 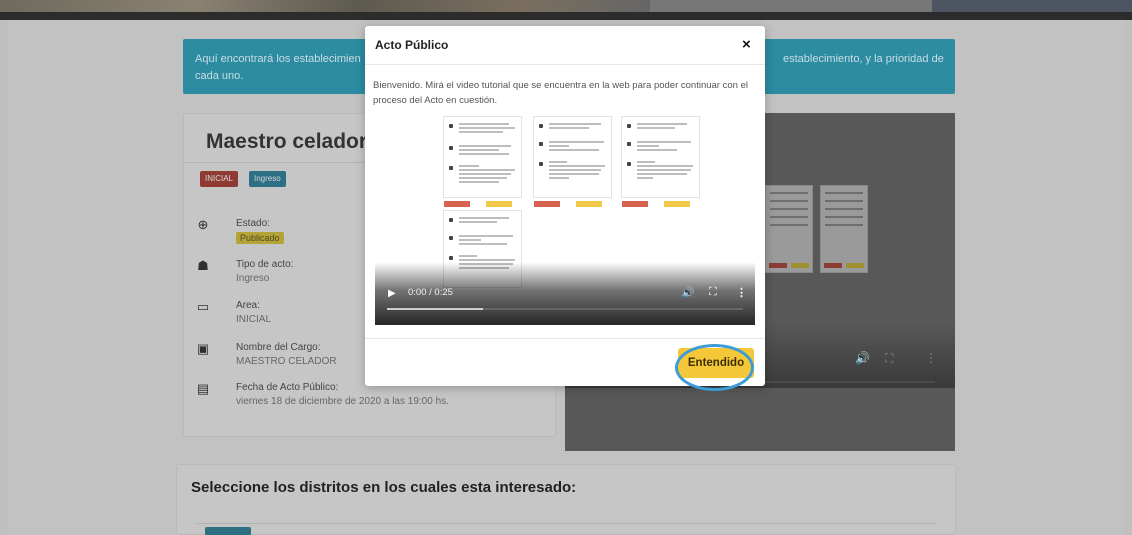 I want to click on top-header-strip, so click(x=566, y=10).